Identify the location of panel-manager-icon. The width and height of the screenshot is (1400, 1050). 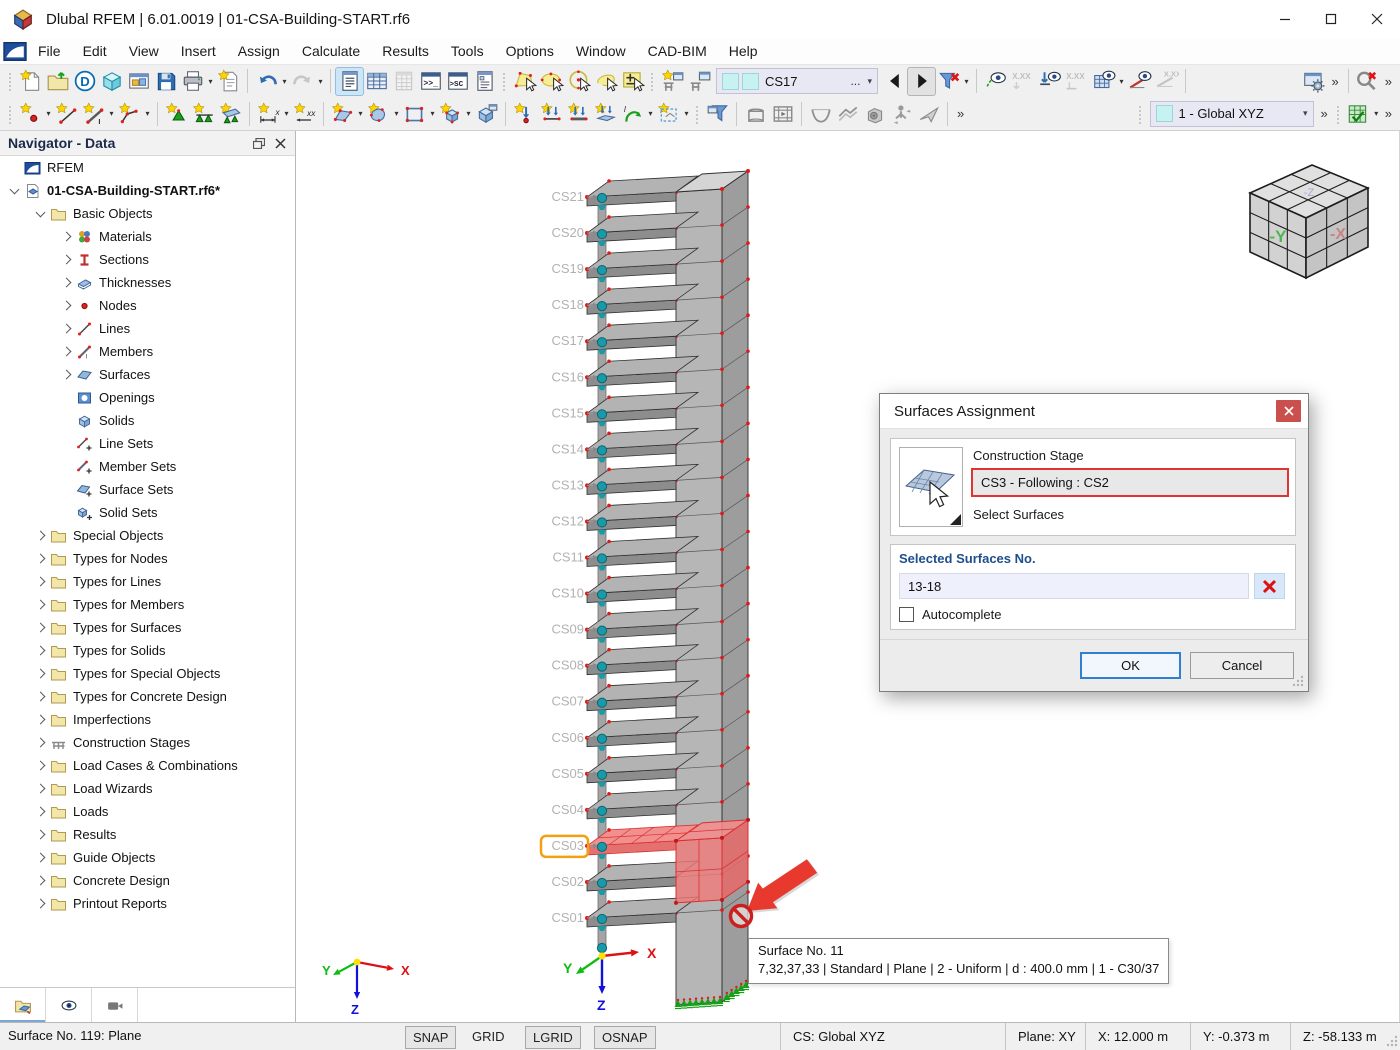
(484, 81).